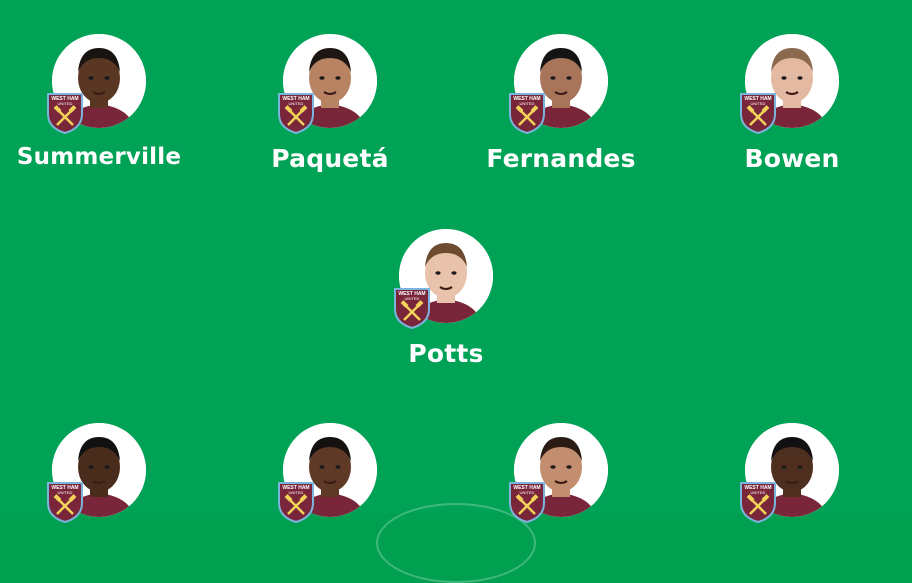  I want to click on player-name: Bowen, so click(792, 158).